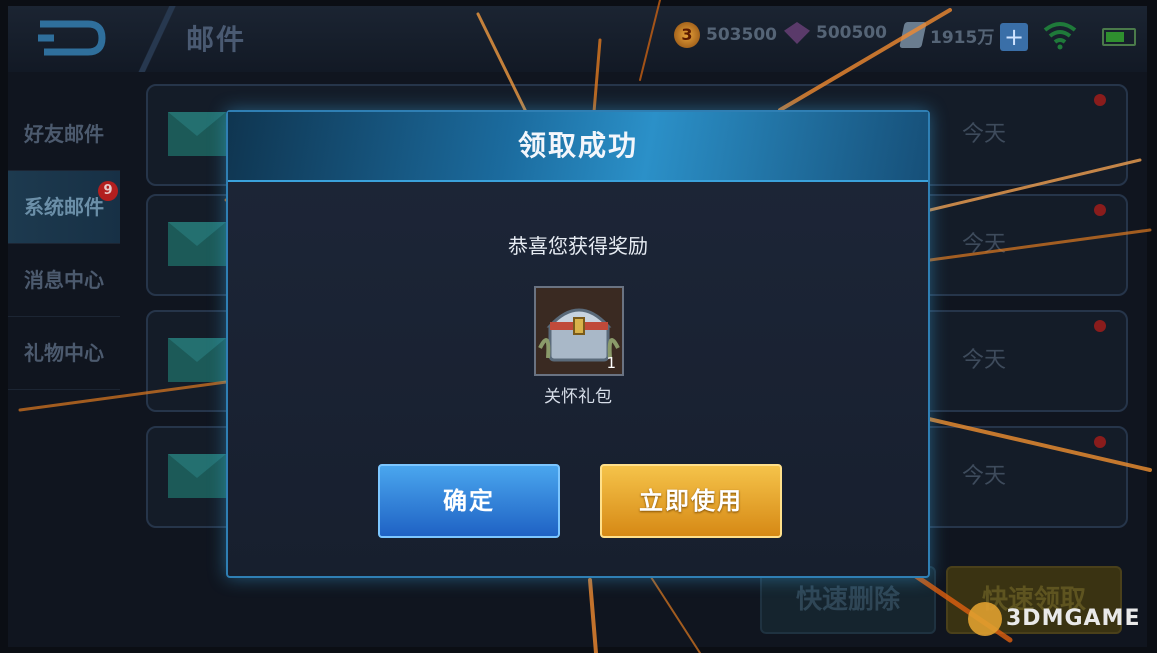  Describe the element at coordinates (985, 619) in the screenshot. I see `watermark-mascot-icon` at that location.